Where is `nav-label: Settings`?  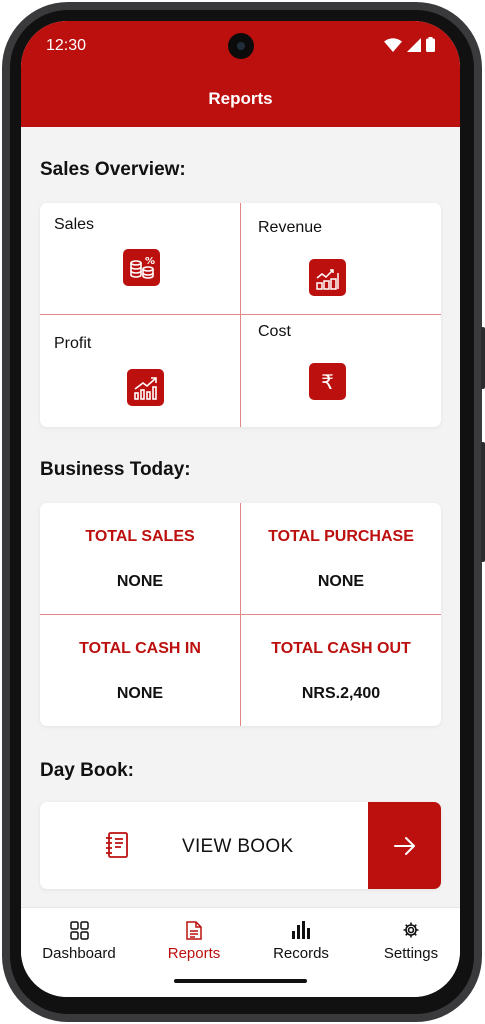
nav-label: Settings is located at coordinates (411, 953).